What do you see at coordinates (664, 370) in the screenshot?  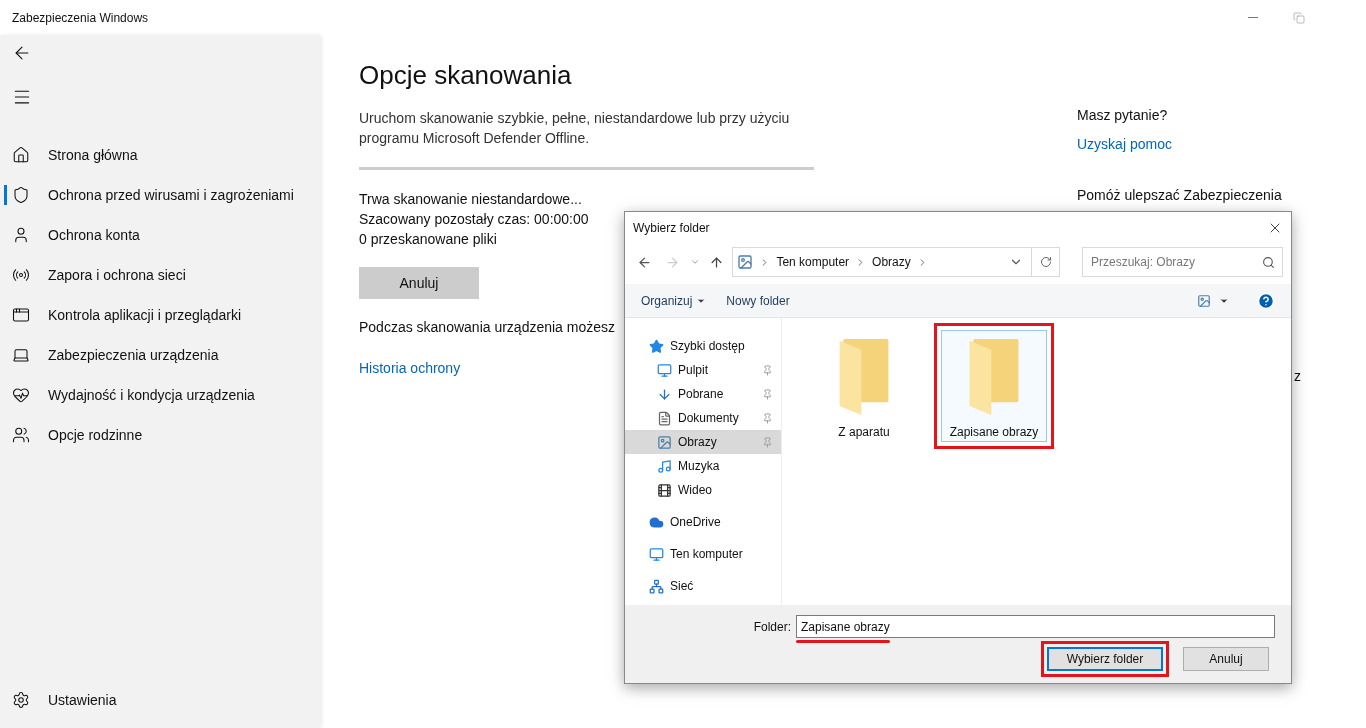 I see `monitor-icon` at bounding box center [664, 370].